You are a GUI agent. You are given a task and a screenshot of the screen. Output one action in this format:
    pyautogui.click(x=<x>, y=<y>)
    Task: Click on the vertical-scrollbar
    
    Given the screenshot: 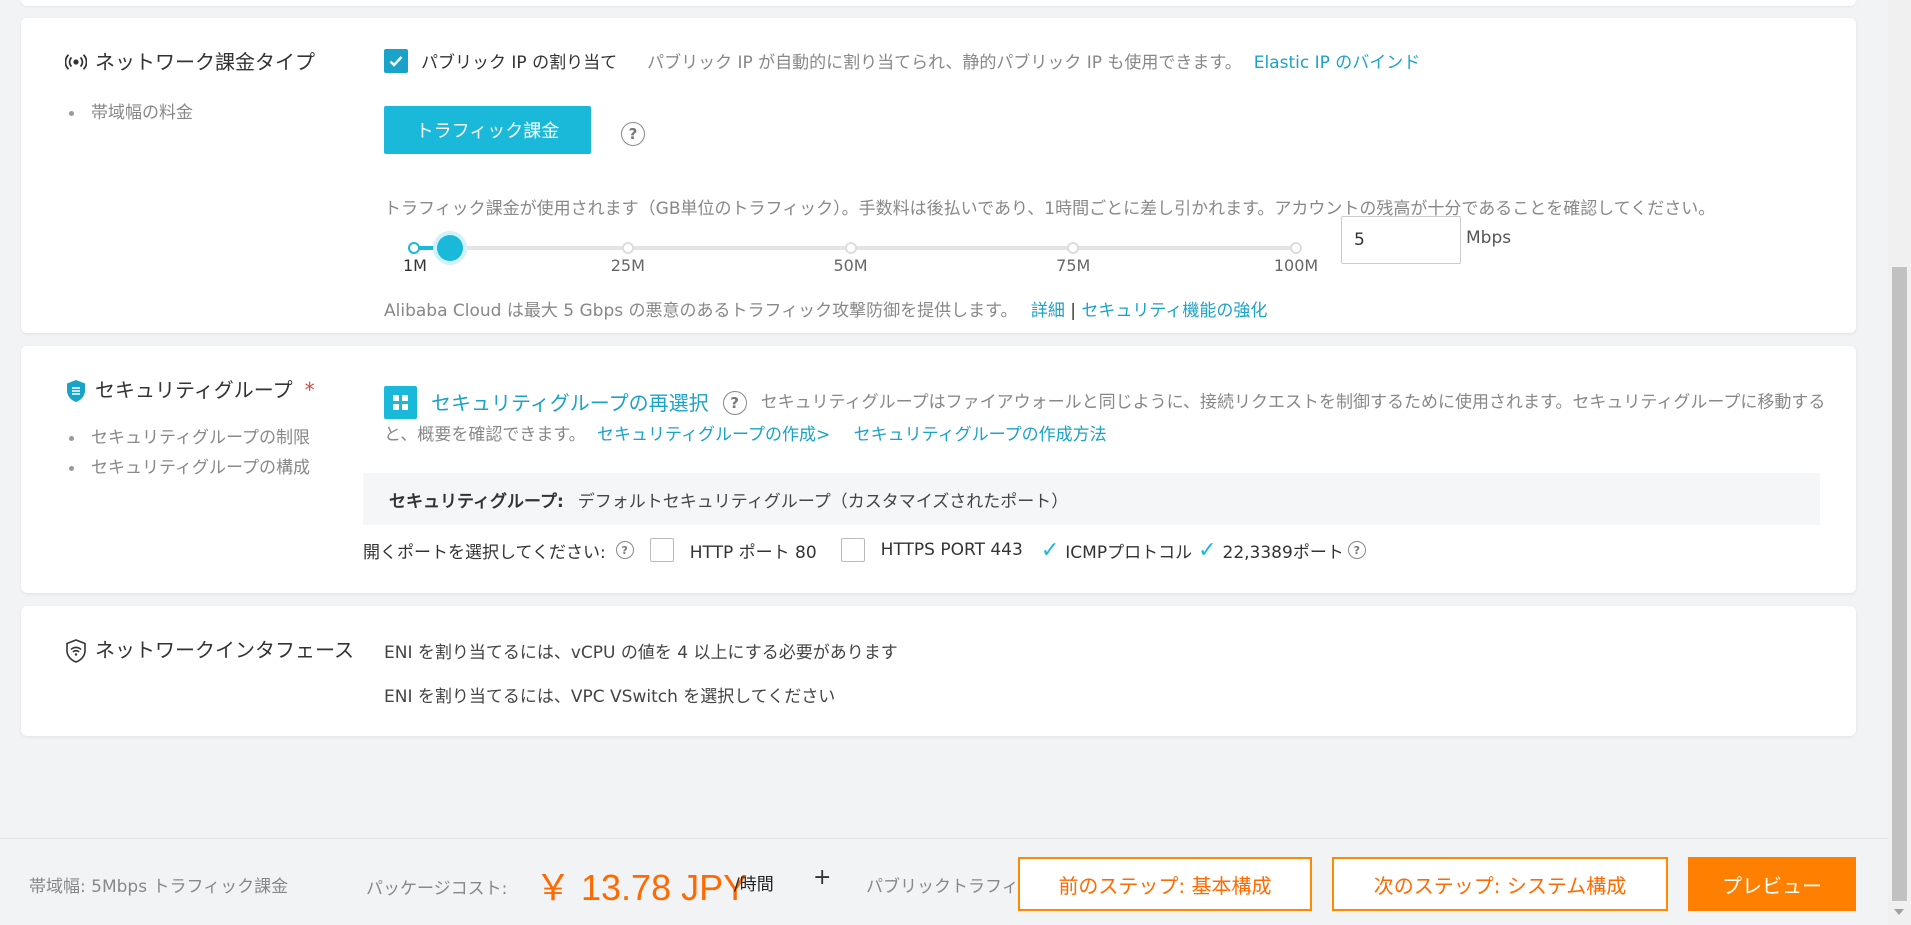 What is the action you would take?
    pyautogui.click(x=1899, y=462)
    